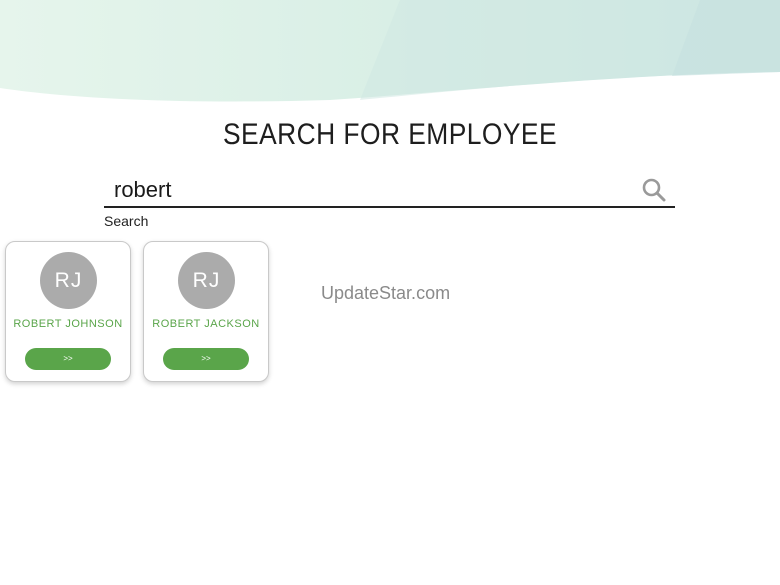 This screenshot has width=780, height=585. I want to click on search-input, so click(369, 190).